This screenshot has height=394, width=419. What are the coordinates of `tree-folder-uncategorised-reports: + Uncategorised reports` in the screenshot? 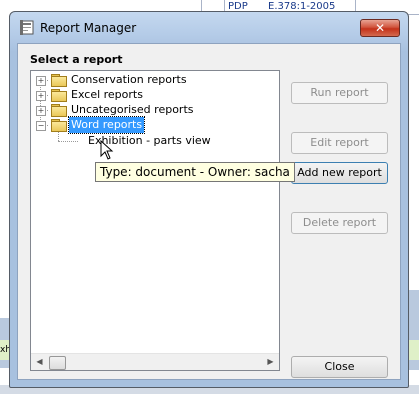 It's located at (151, 110).